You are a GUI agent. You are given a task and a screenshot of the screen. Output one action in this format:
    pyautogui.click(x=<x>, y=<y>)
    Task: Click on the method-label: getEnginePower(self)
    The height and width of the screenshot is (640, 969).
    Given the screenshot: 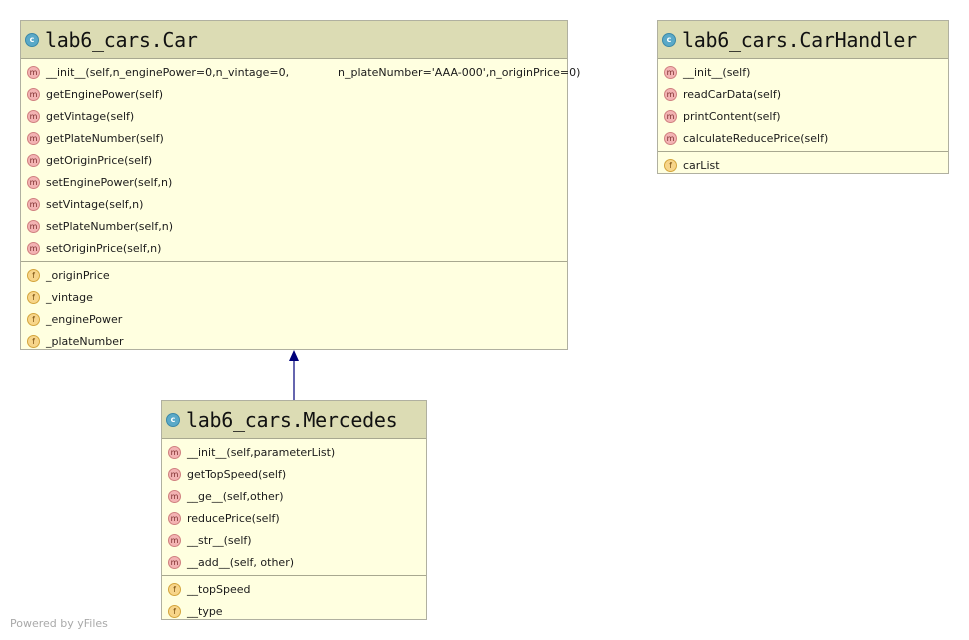 What is the action you would take?
    pyautogui.click(x=105, y=94)
    